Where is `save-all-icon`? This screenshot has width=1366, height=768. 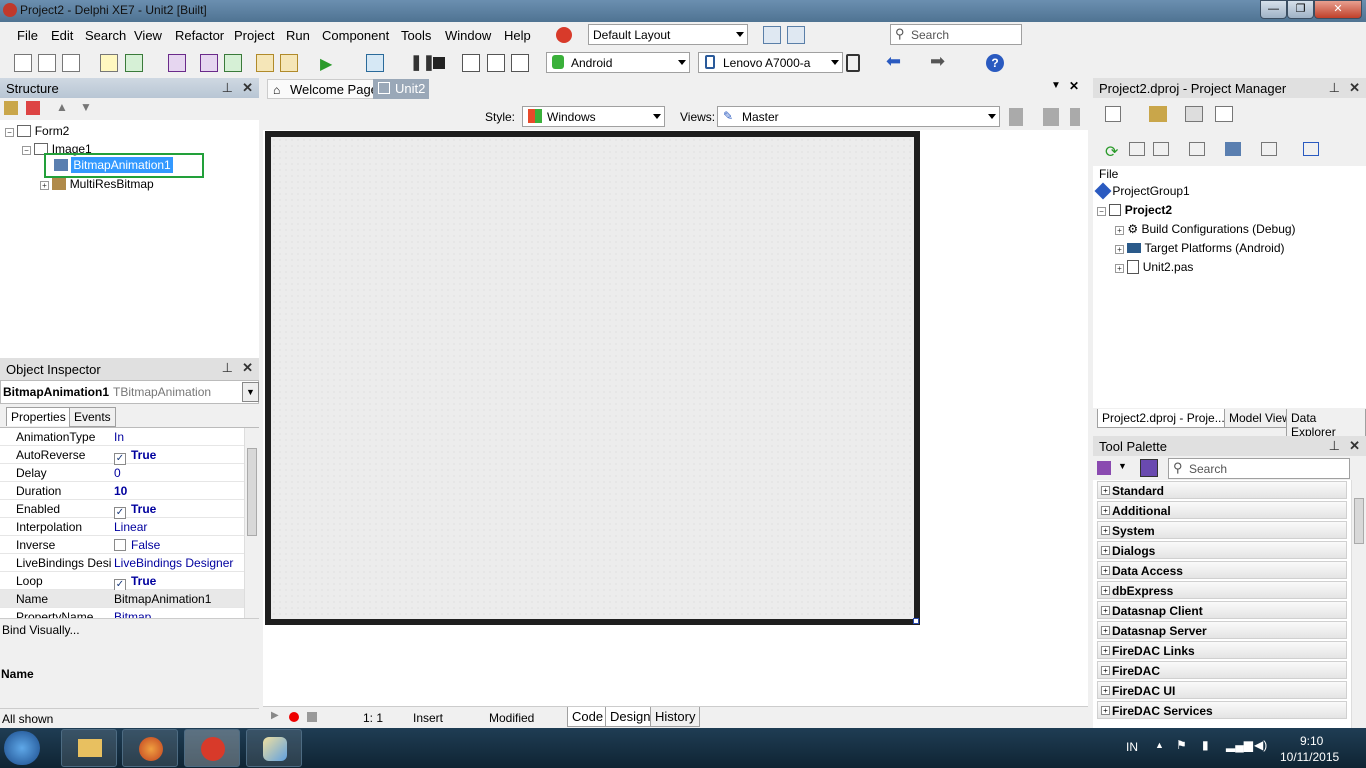 save-all-icon is located at coordinates (209, 63).